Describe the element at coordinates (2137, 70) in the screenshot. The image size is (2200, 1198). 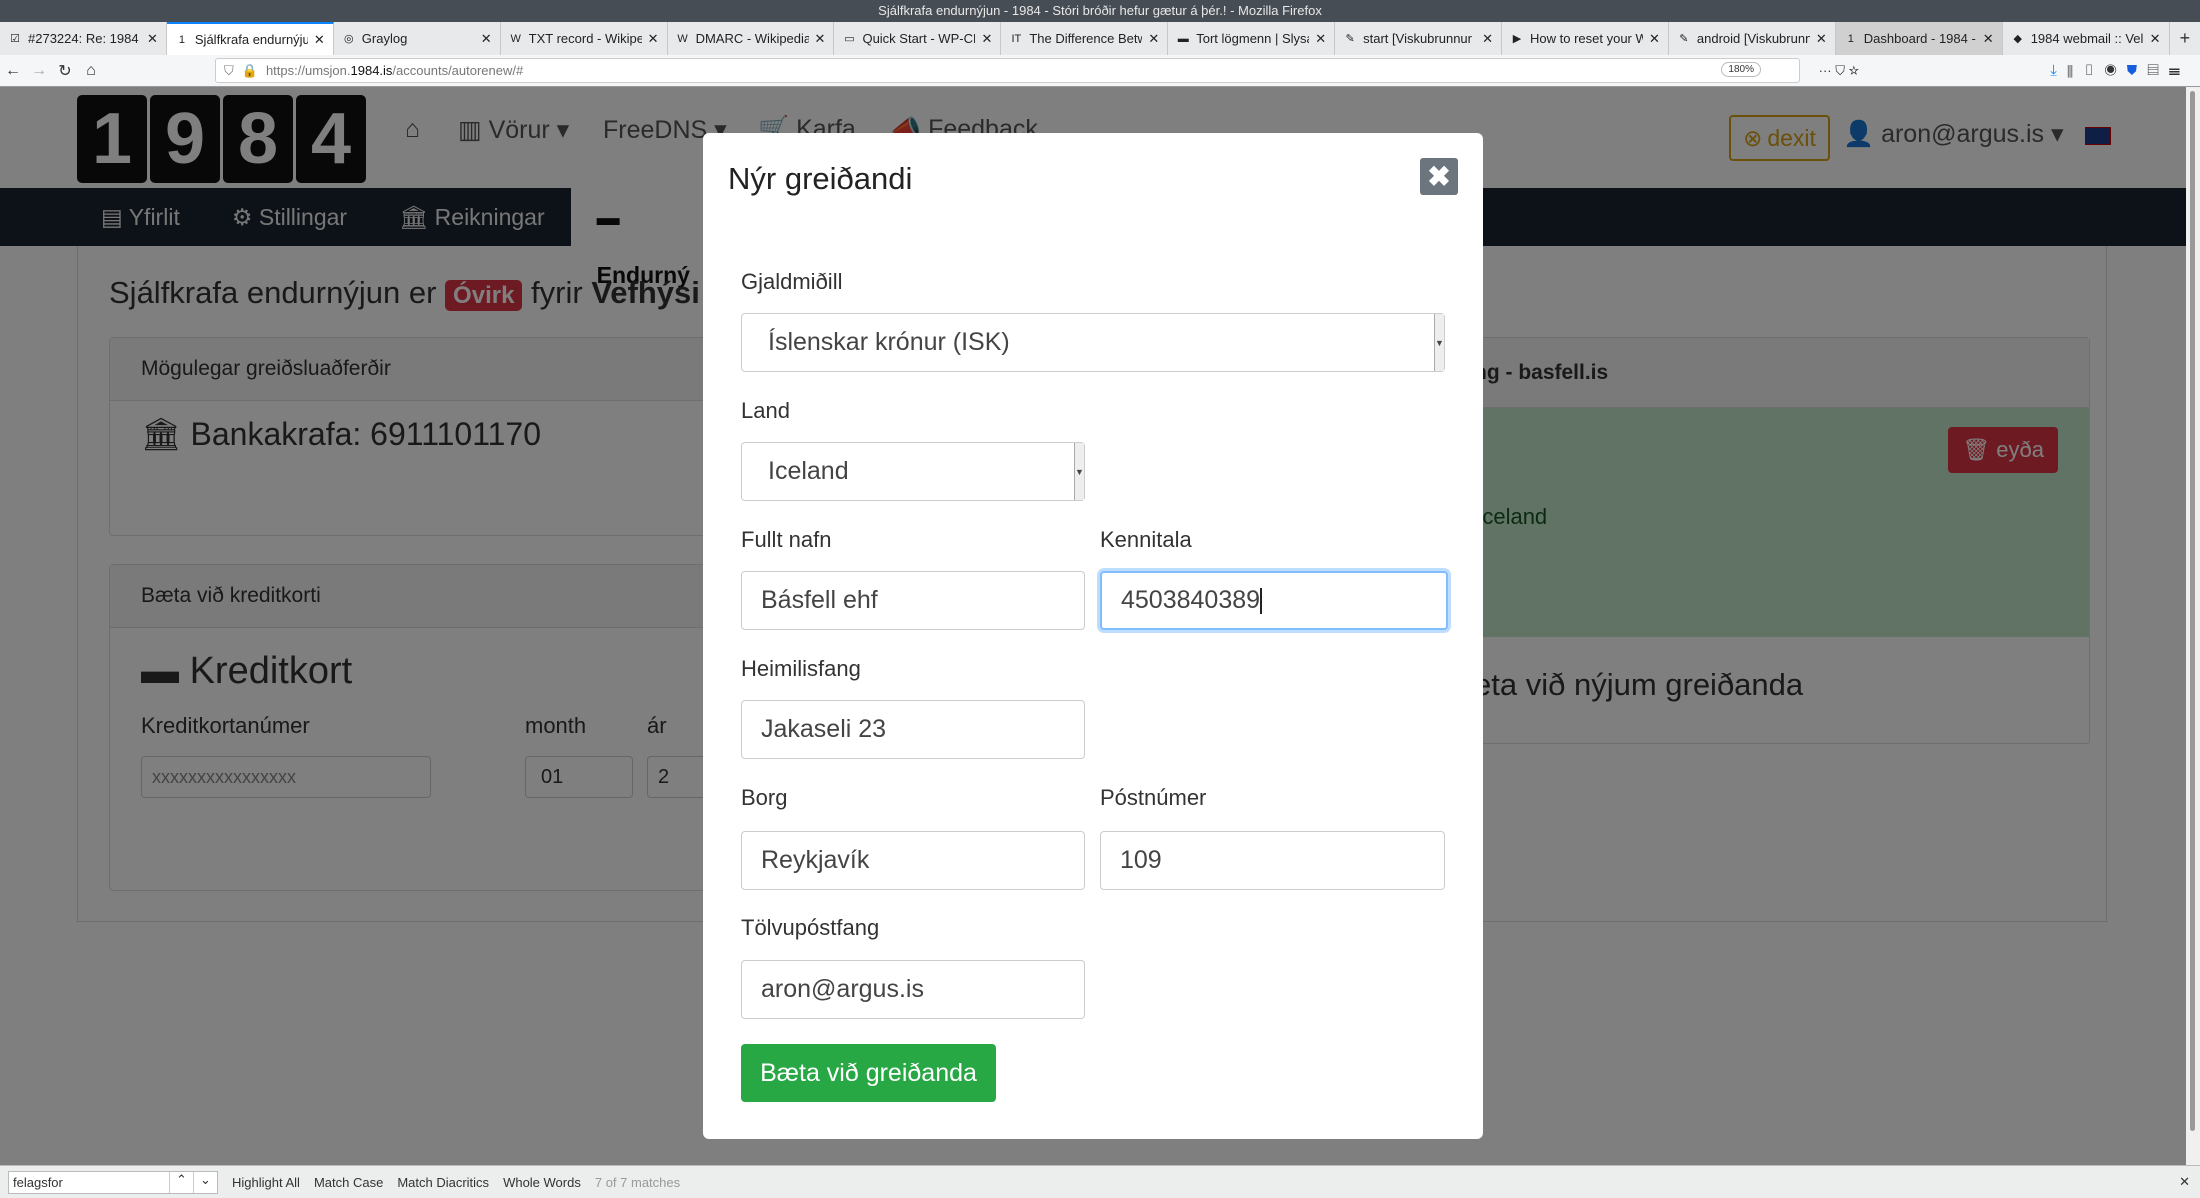
I see `bitwarden-icon: ⛊` at that location.